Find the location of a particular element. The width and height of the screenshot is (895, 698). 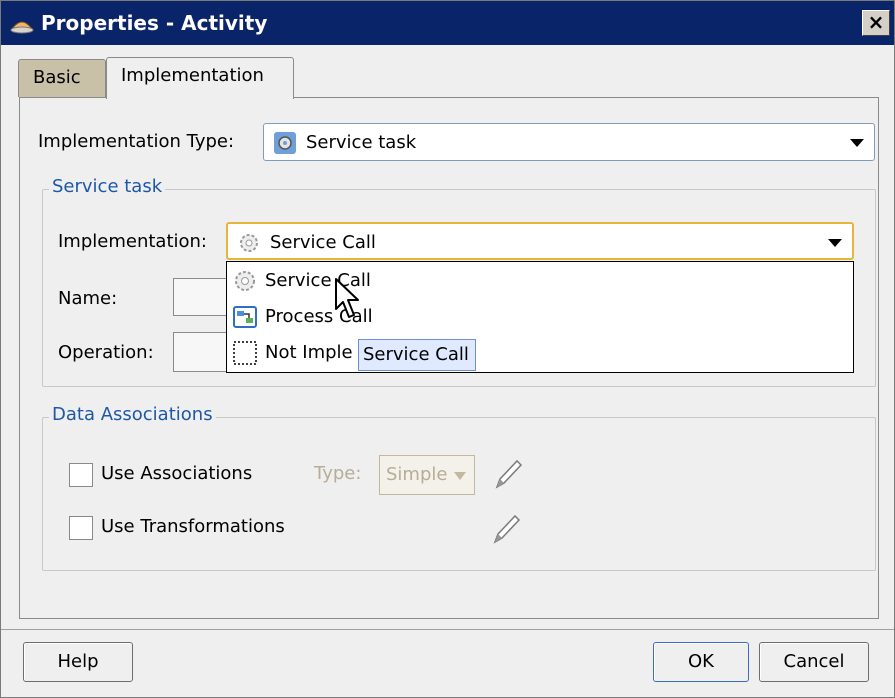

operation-field is located at coordinates (201, 352).